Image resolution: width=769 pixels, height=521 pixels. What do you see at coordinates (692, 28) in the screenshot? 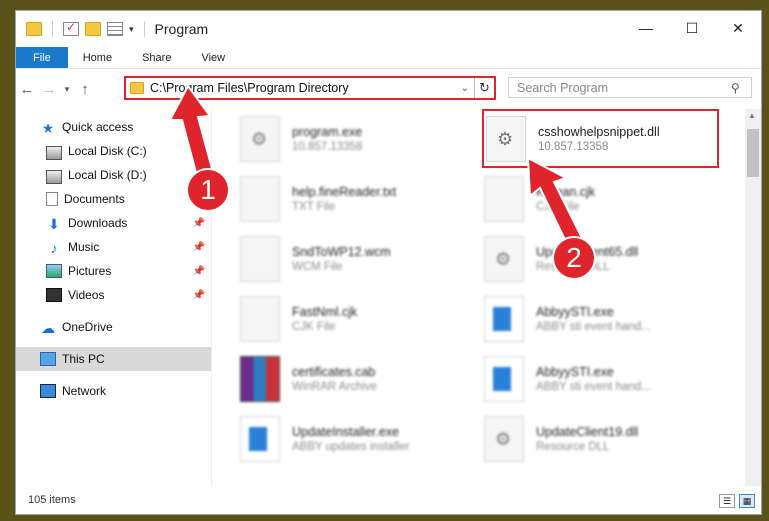
I see `maximize-button: ☐` at bounding box center [692, 28].